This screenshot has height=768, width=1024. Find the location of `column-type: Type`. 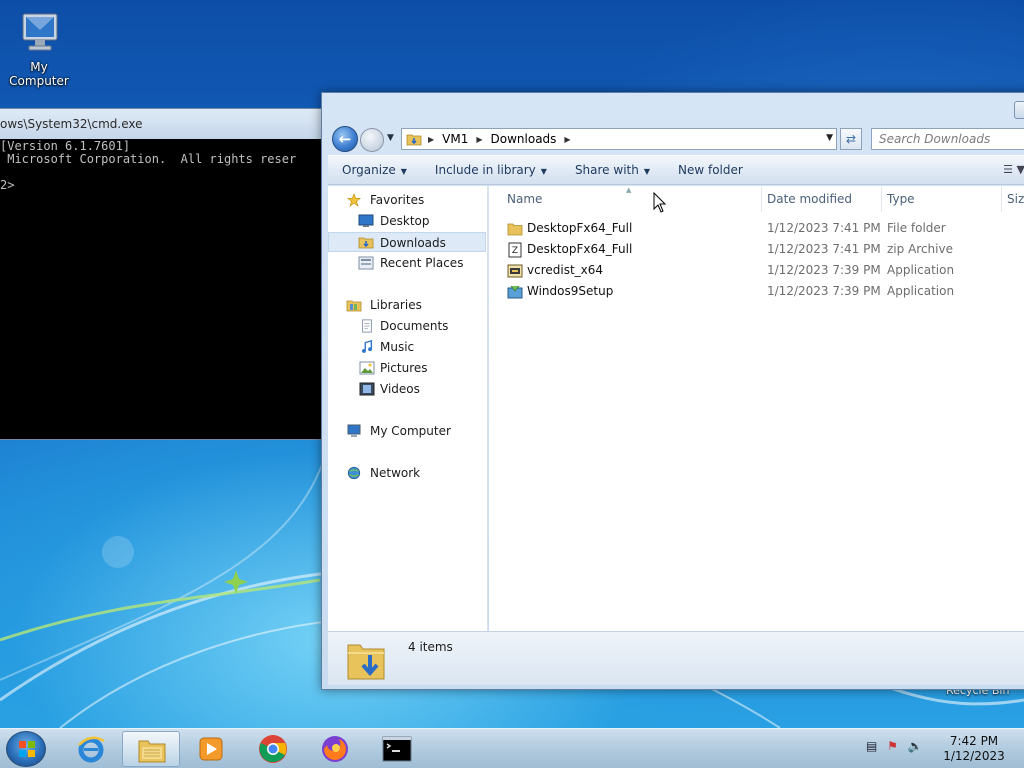

column-type: Type is located at coordinates (901, 199).